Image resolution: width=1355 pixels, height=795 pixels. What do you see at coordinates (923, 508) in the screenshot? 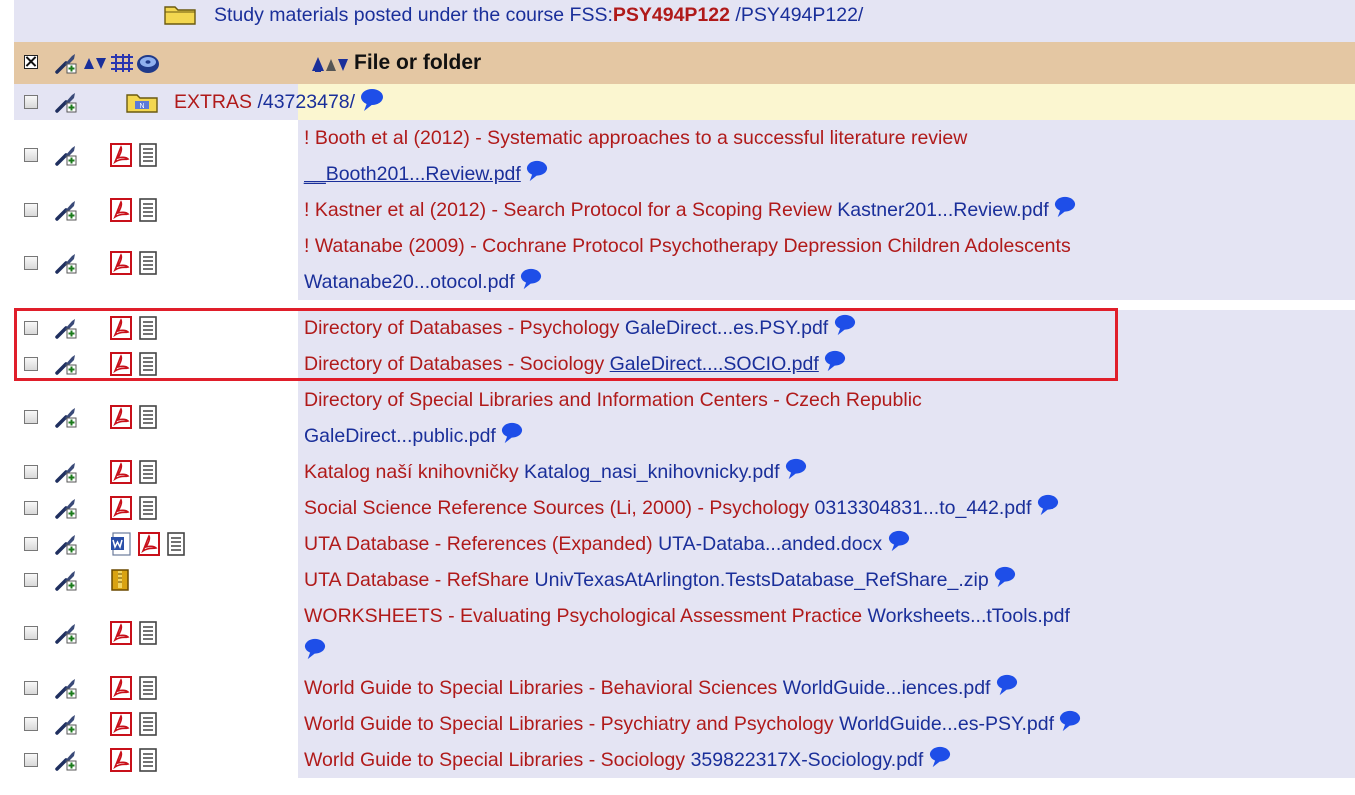
I see `file-link: 0313304831...to_442.pdf` at bounding box center [923, 508].